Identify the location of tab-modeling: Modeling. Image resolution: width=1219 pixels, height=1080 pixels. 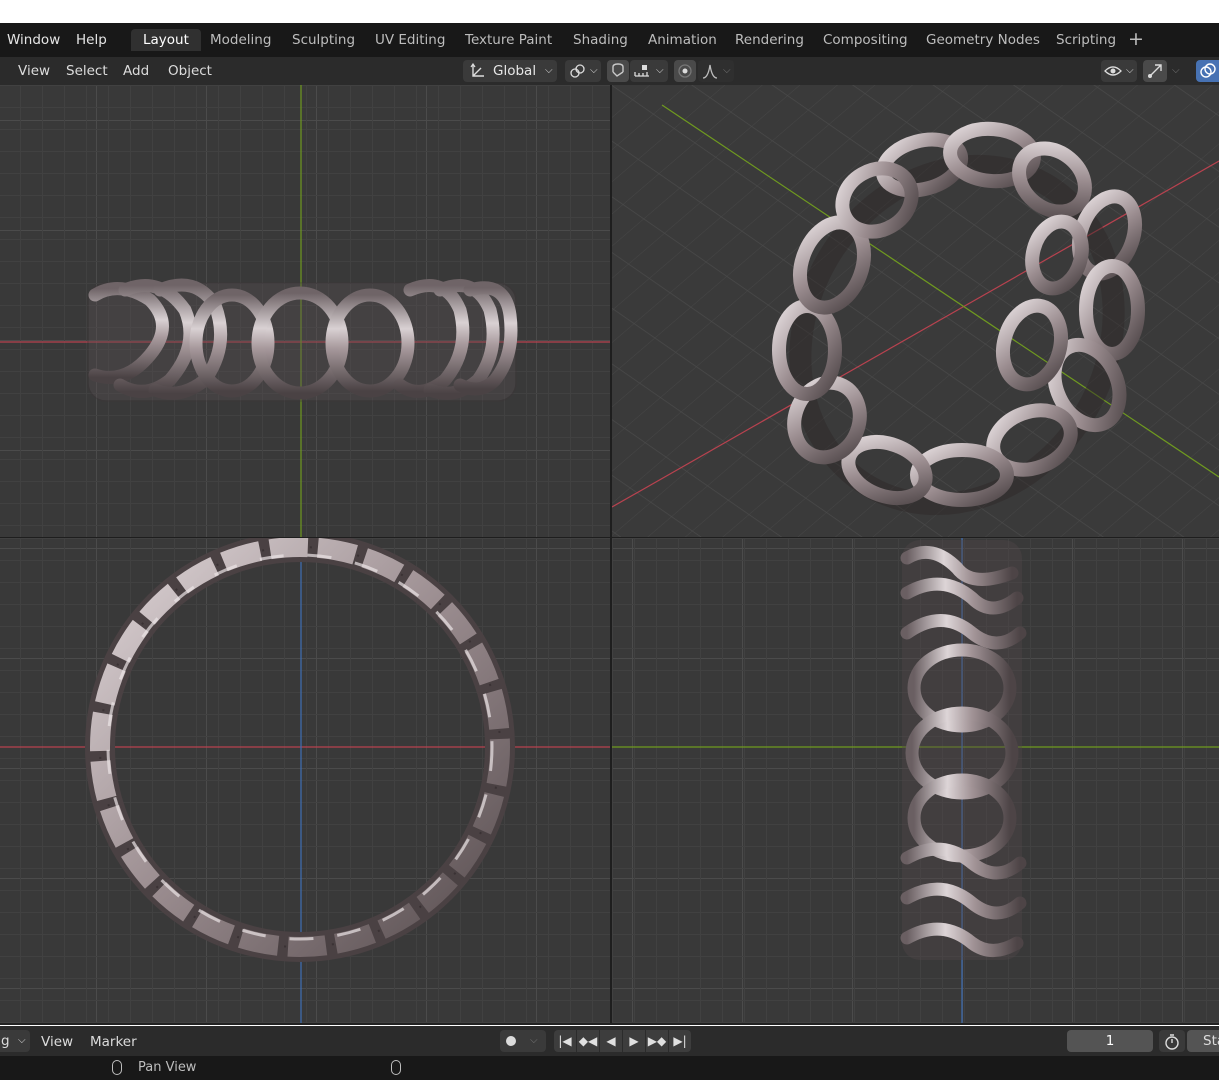
(240, 40).